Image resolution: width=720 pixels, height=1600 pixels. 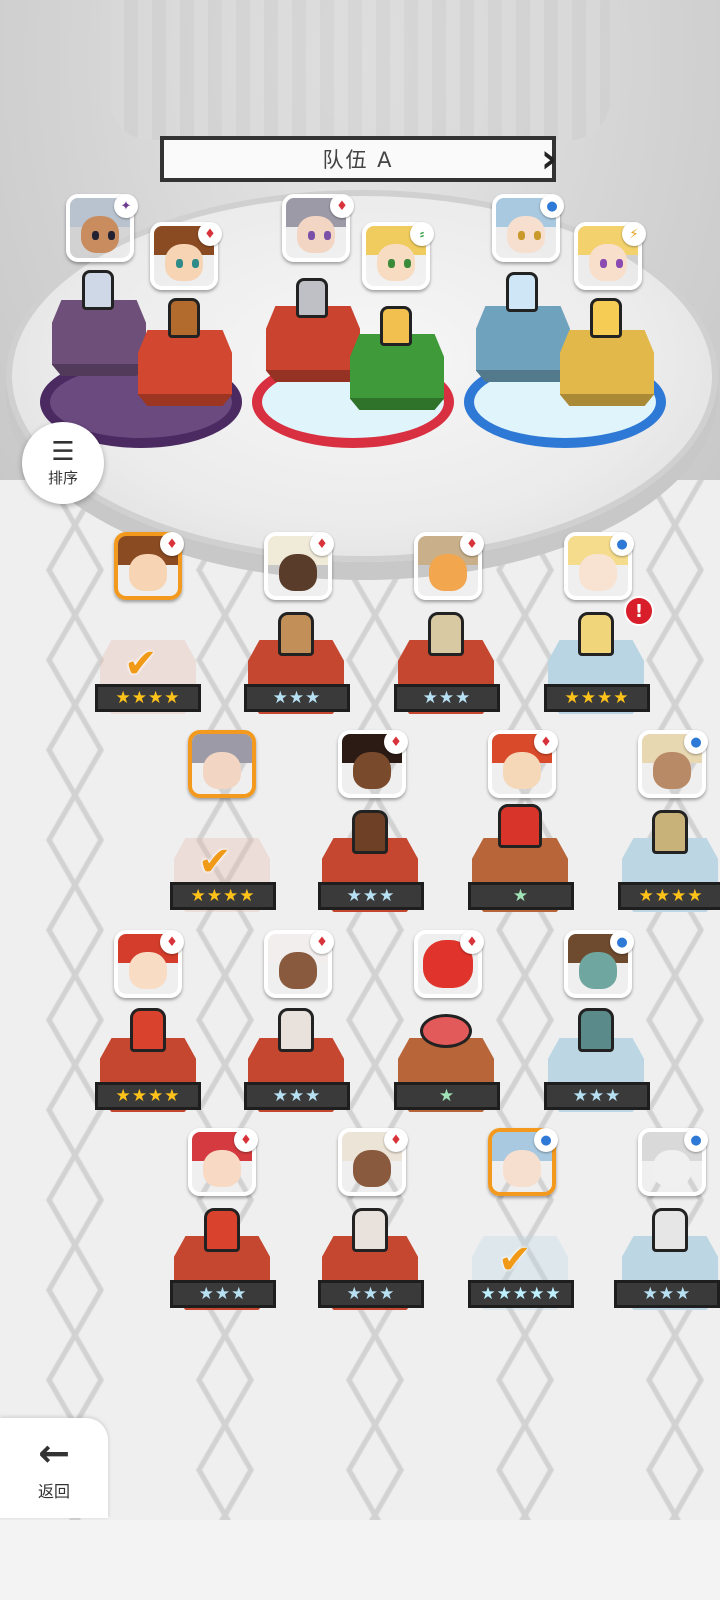 What do you see at coordinates (360, 1560) in the screenshot?
I see `bottom-bar` at bounding box center [360, 1560].